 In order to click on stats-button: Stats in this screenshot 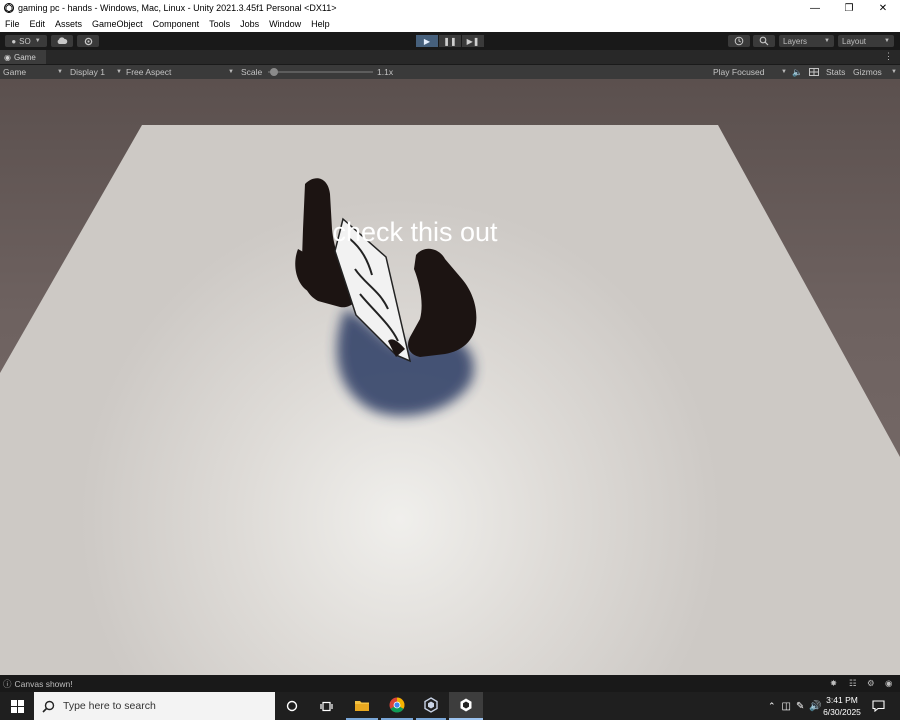, I will do `click(835, 72)`.